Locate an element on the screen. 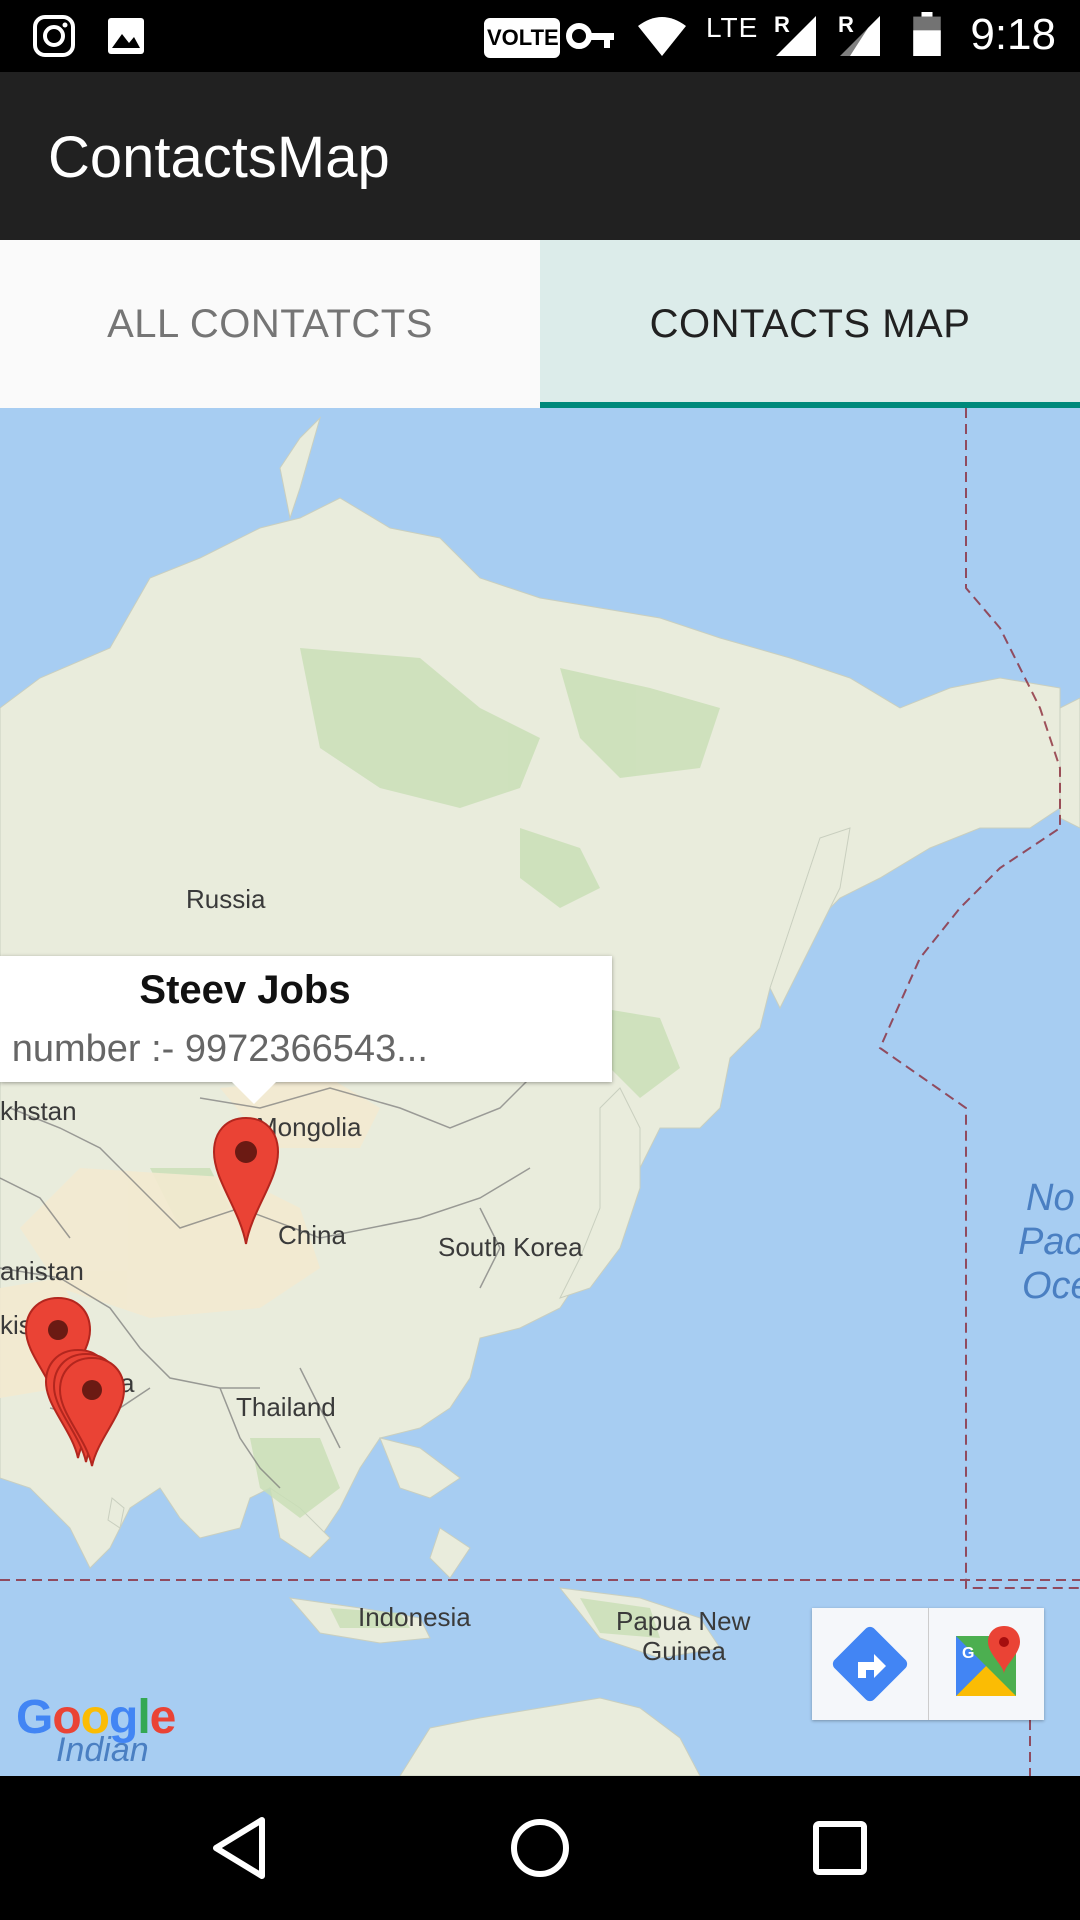 The height and width of the screenshot is (1920, 1080). directions-icon is located at coordinates (870, 1664).